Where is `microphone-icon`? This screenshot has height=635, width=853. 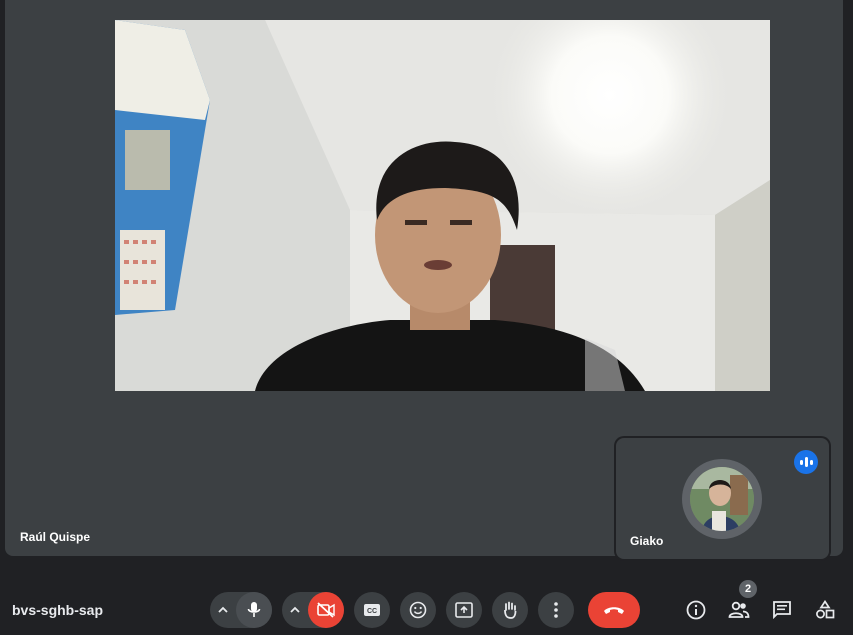 microphone-icon is located at coordinates (254, 610).